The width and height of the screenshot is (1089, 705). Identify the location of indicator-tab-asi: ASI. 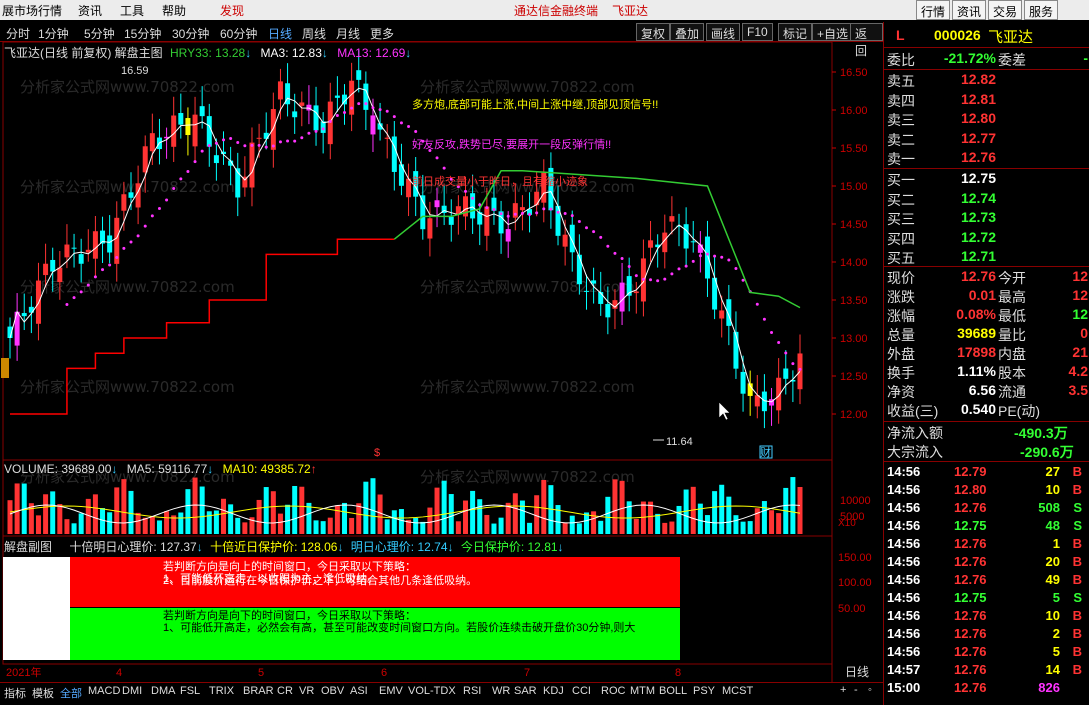
(359, 691).